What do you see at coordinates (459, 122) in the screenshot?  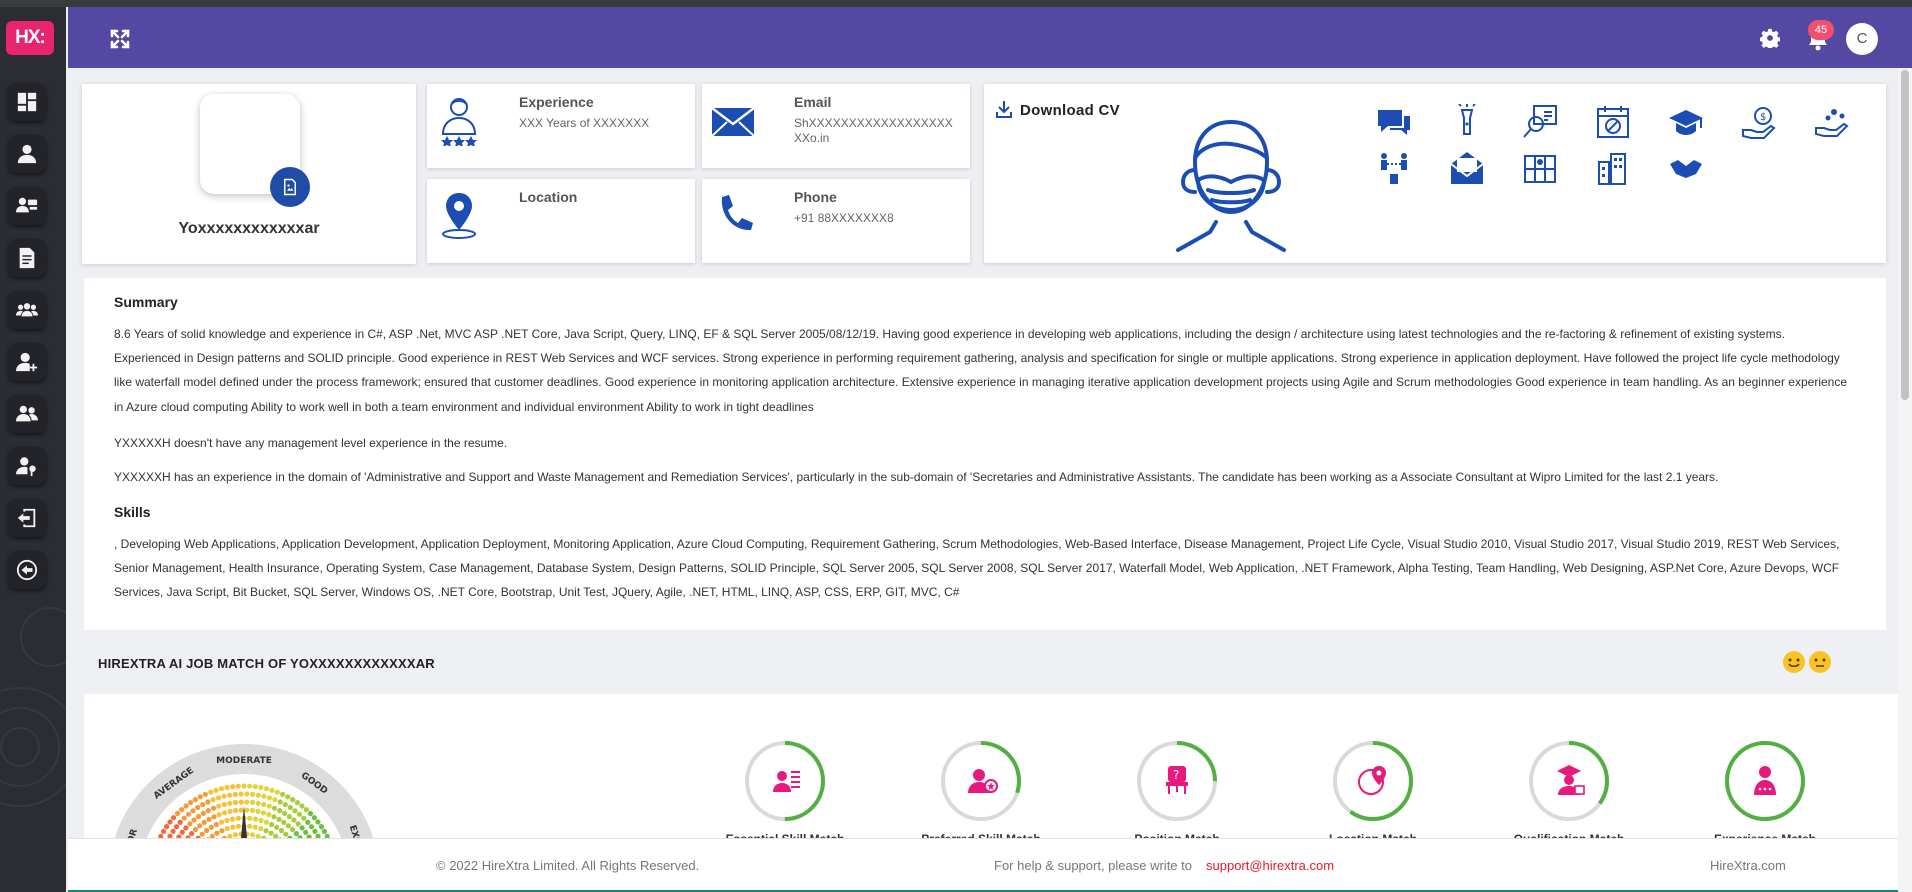 I see `experience-person-icon` at bounding box center [459, 122].